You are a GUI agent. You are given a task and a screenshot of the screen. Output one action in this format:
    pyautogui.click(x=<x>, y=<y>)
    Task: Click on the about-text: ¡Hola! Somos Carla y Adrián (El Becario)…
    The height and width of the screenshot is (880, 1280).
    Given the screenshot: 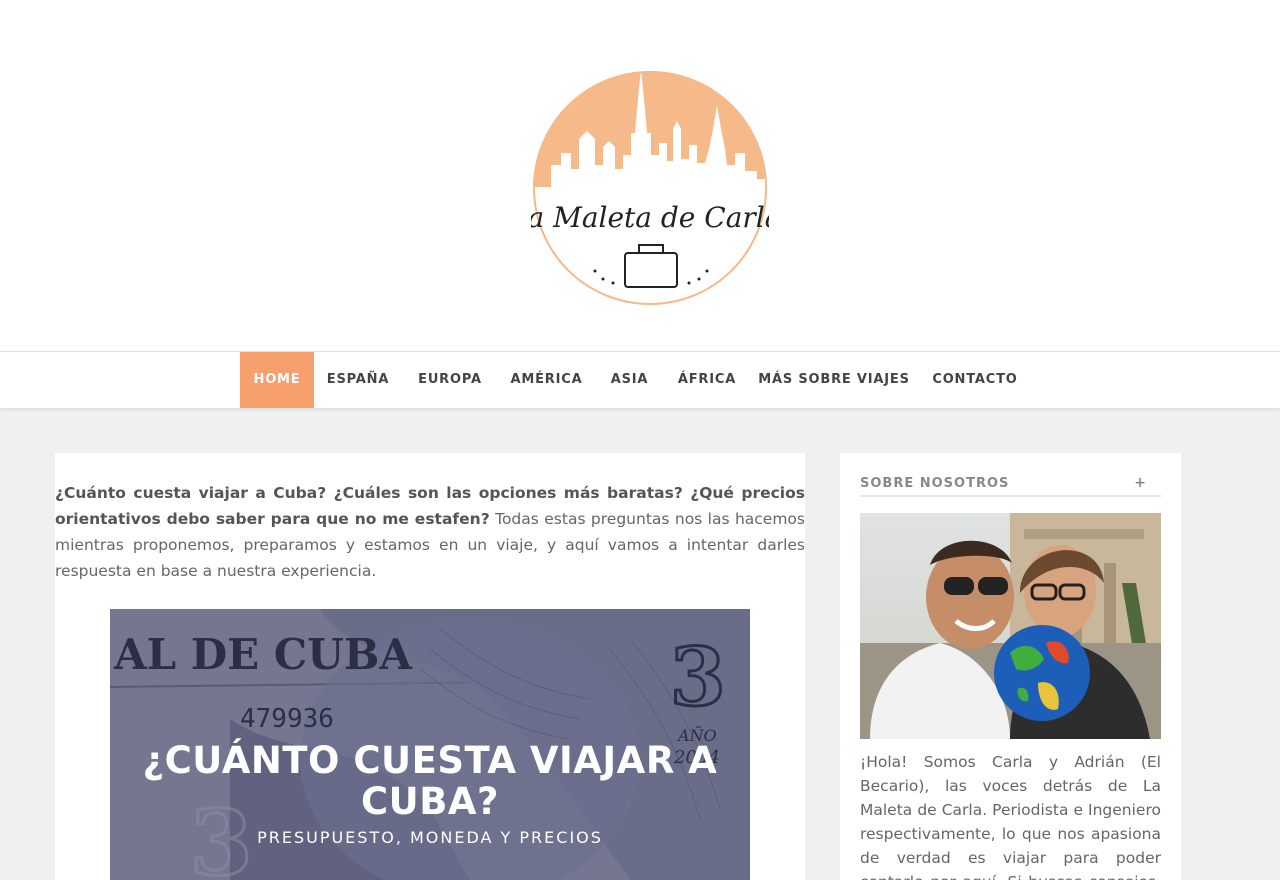 What is the action you would take?
    pyautogui.click(x=1010, y=816)
    